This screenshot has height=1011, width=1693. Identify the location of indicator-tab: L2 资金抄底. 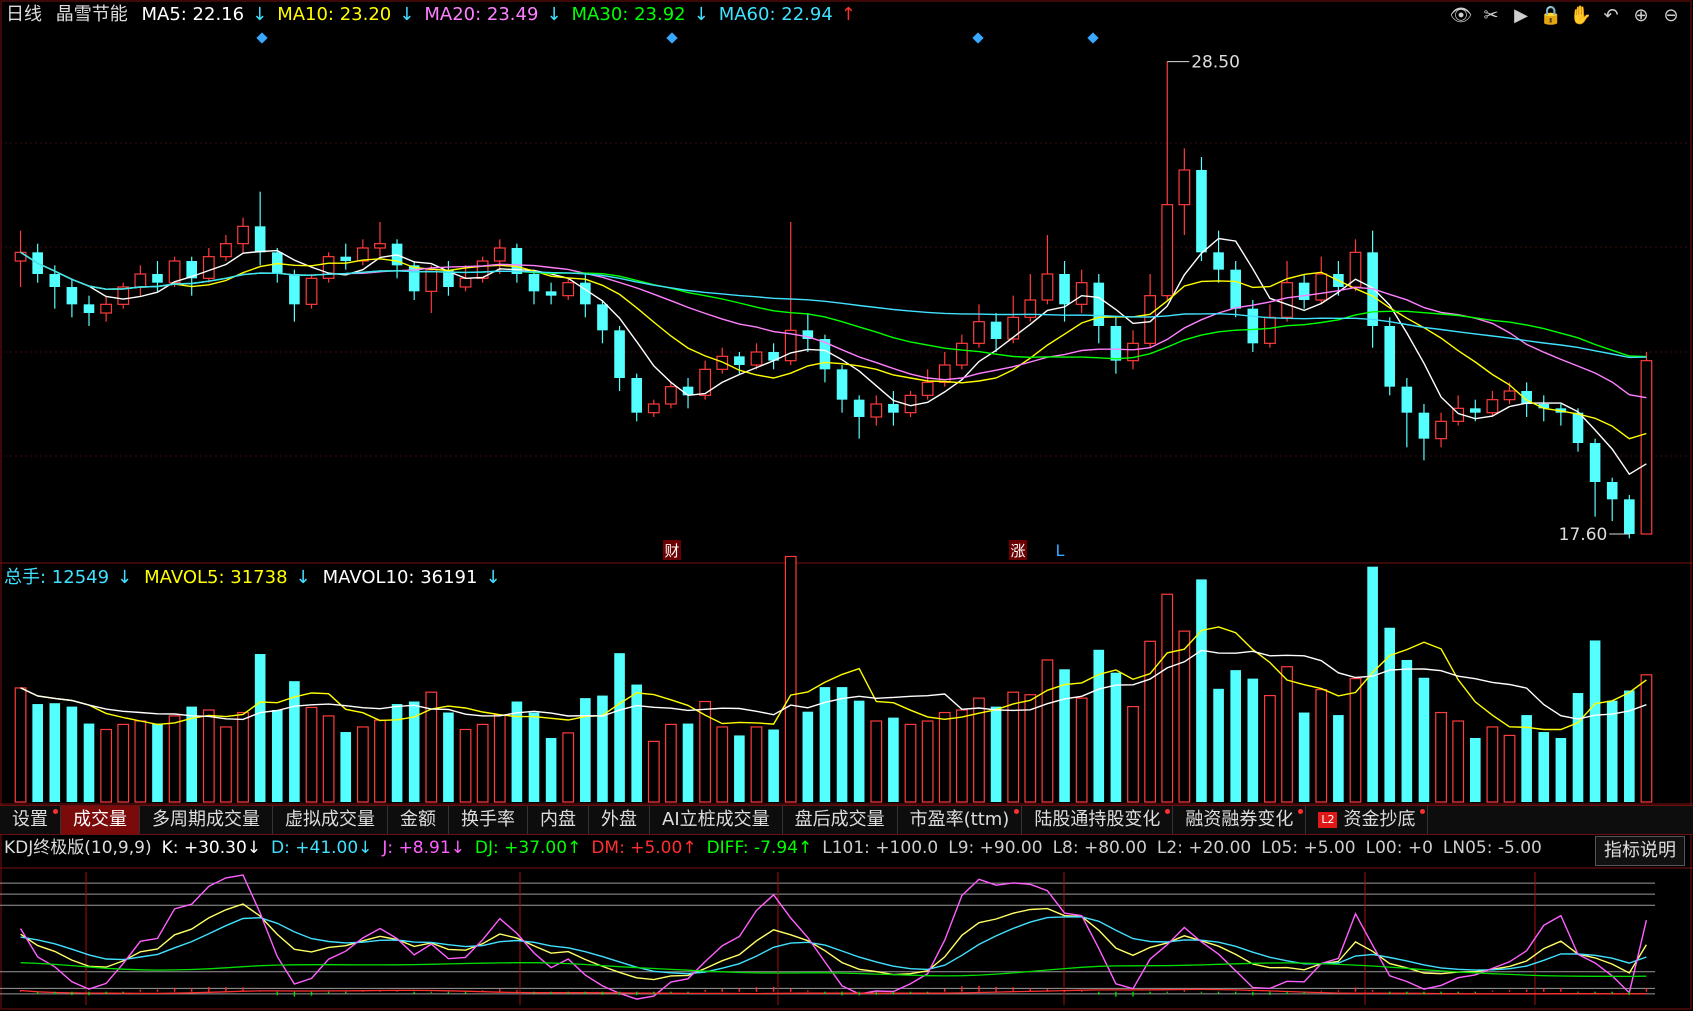
(1367, 820).